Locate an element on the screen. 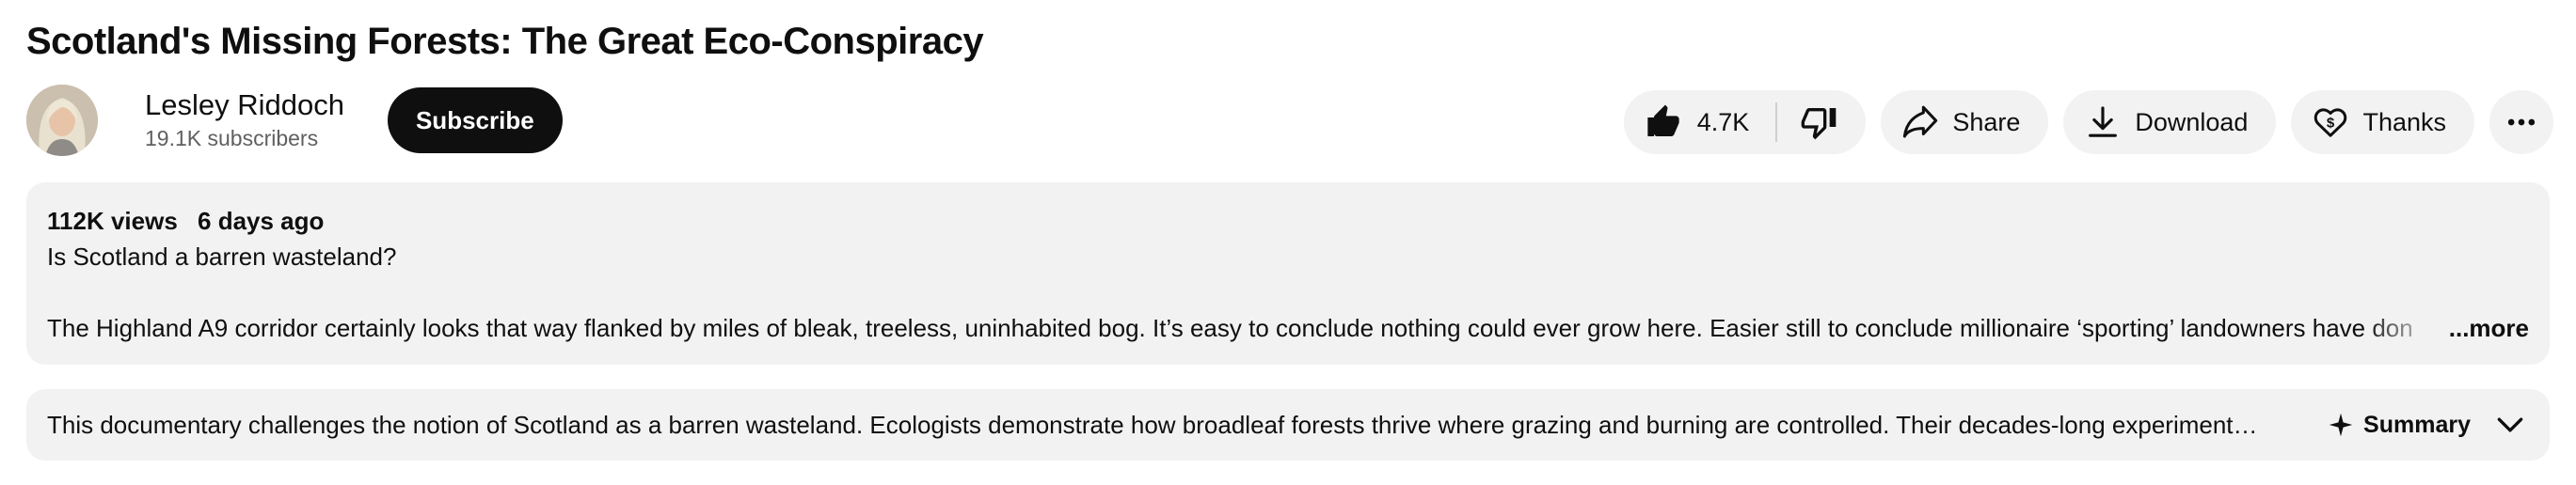 The width and height of the screenshot is (2576, 485). summary-button: Summary is located at coordinates (2399, 425).